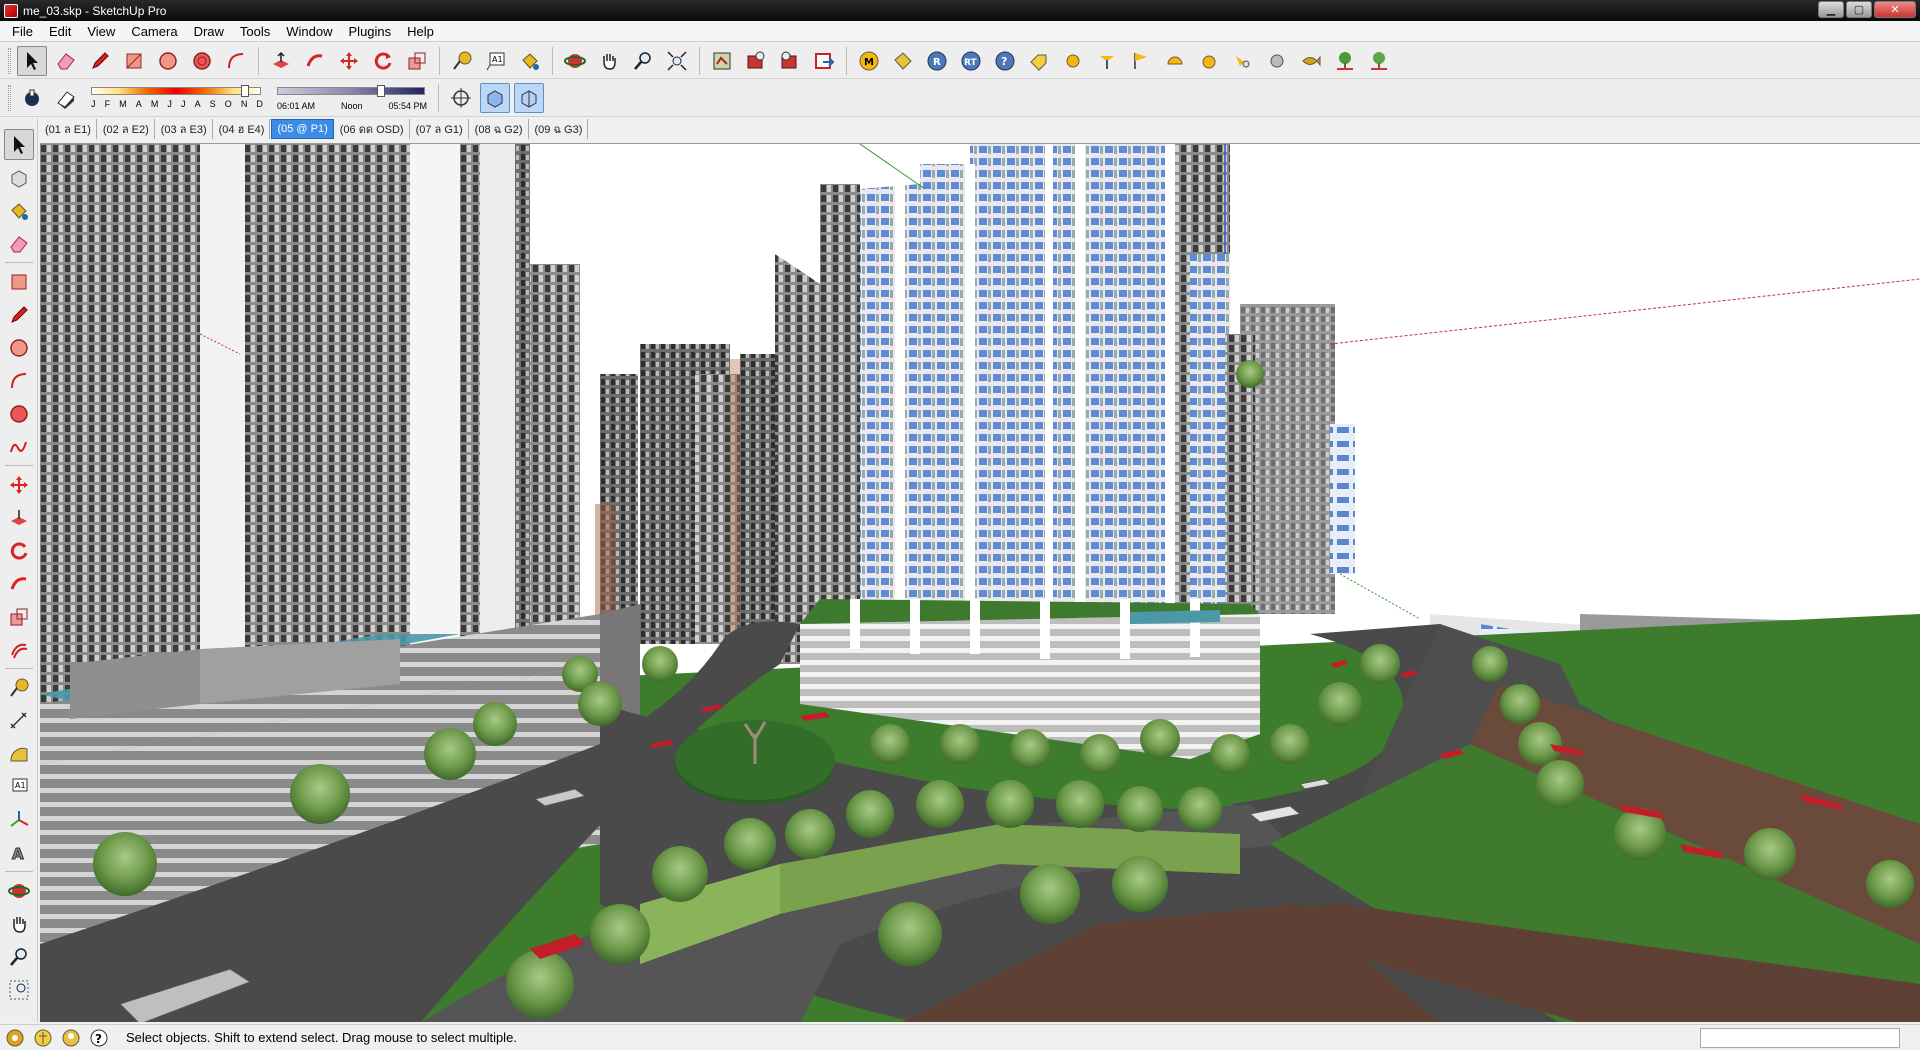 This screenshot has height=1050, width=1920. I want to click on measurements-box, so click(1800, 1038).